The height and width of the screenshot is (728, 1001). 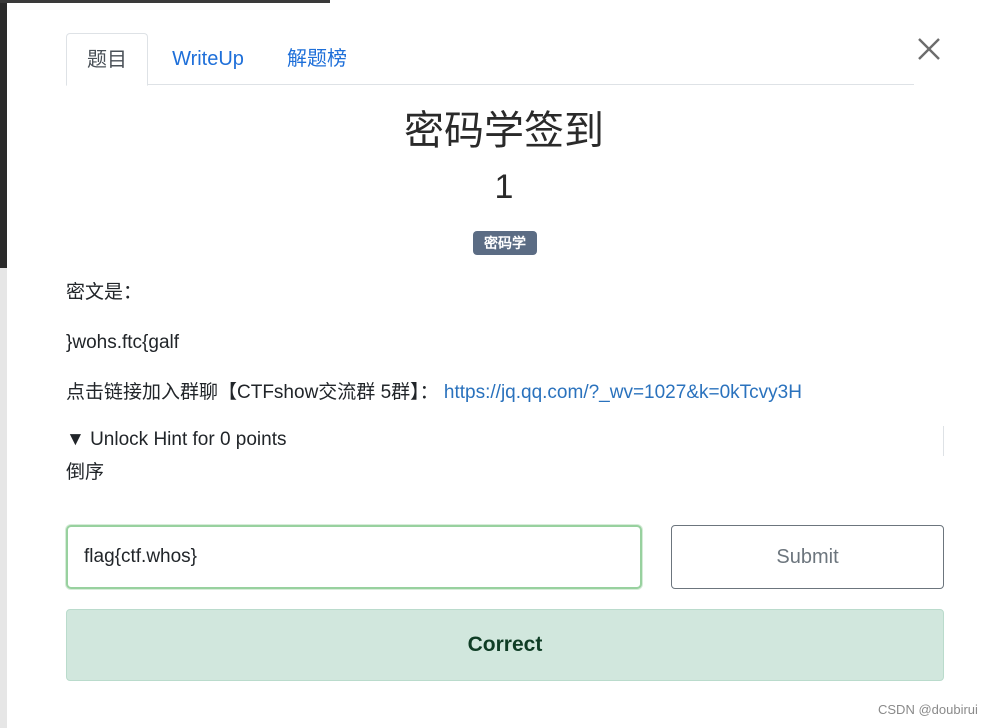 What do you see at coordinates (123, 342) in the screenshot?
I see `ciphertext: }wohs.ftc{galf` at bounding box center [123, 342].